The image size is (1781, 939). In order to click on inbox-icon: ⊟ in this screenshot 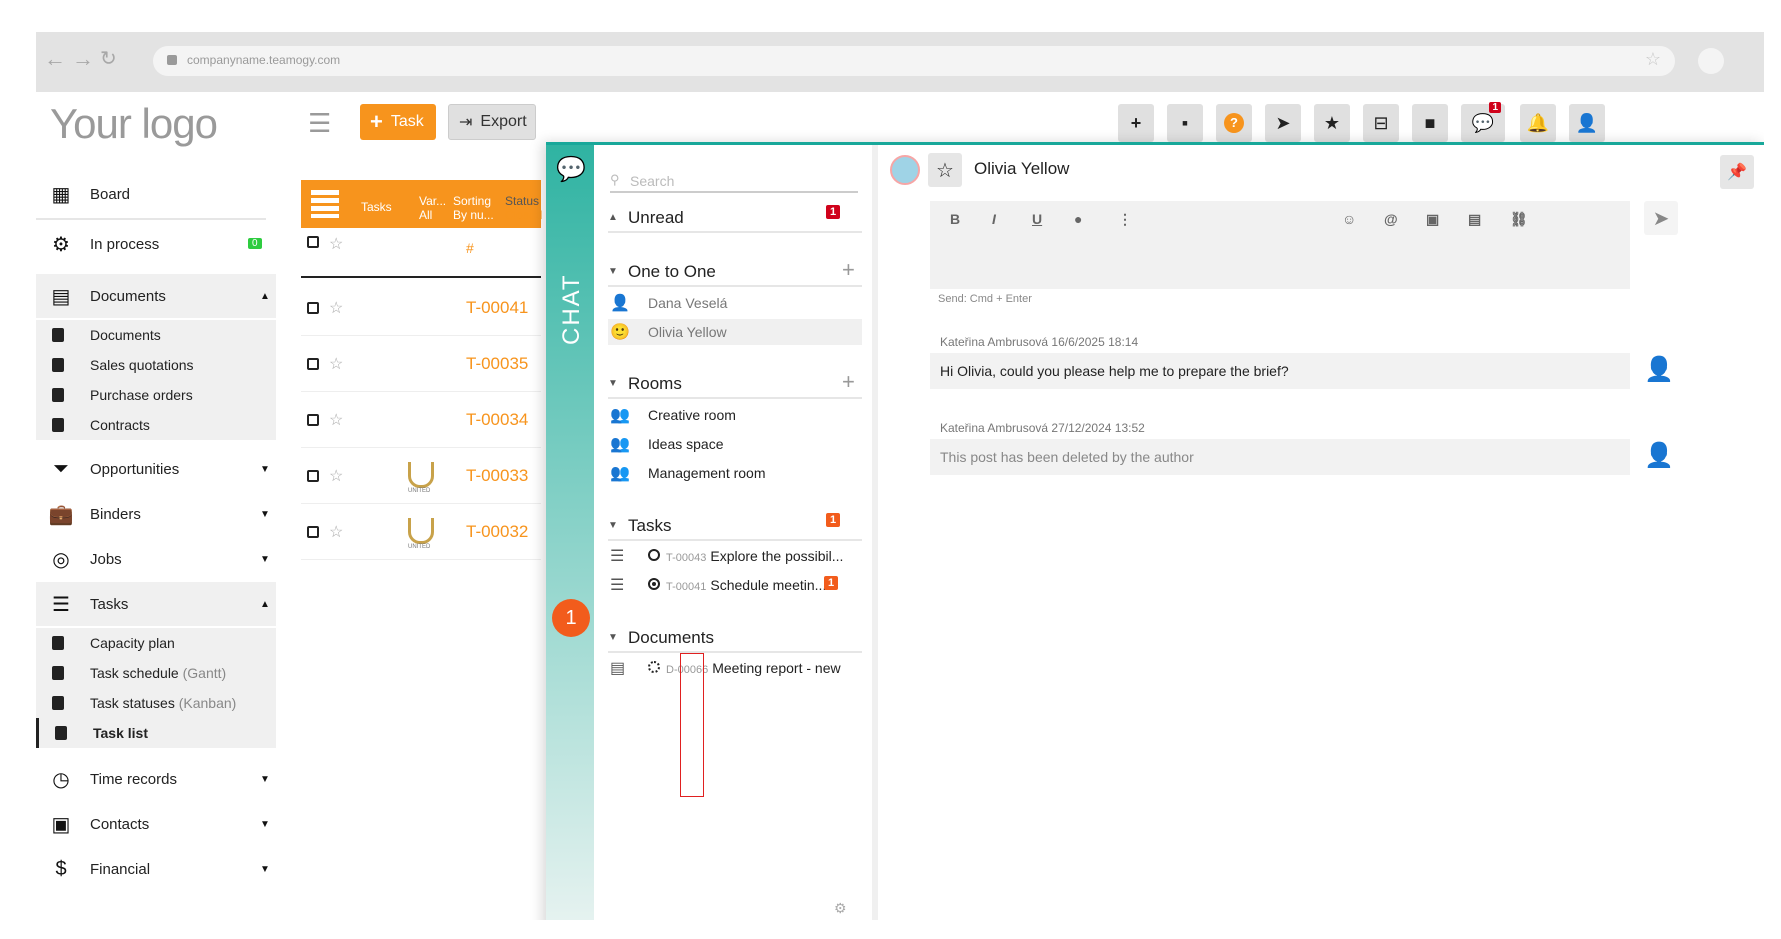, I will do `click(1381, 123)`.